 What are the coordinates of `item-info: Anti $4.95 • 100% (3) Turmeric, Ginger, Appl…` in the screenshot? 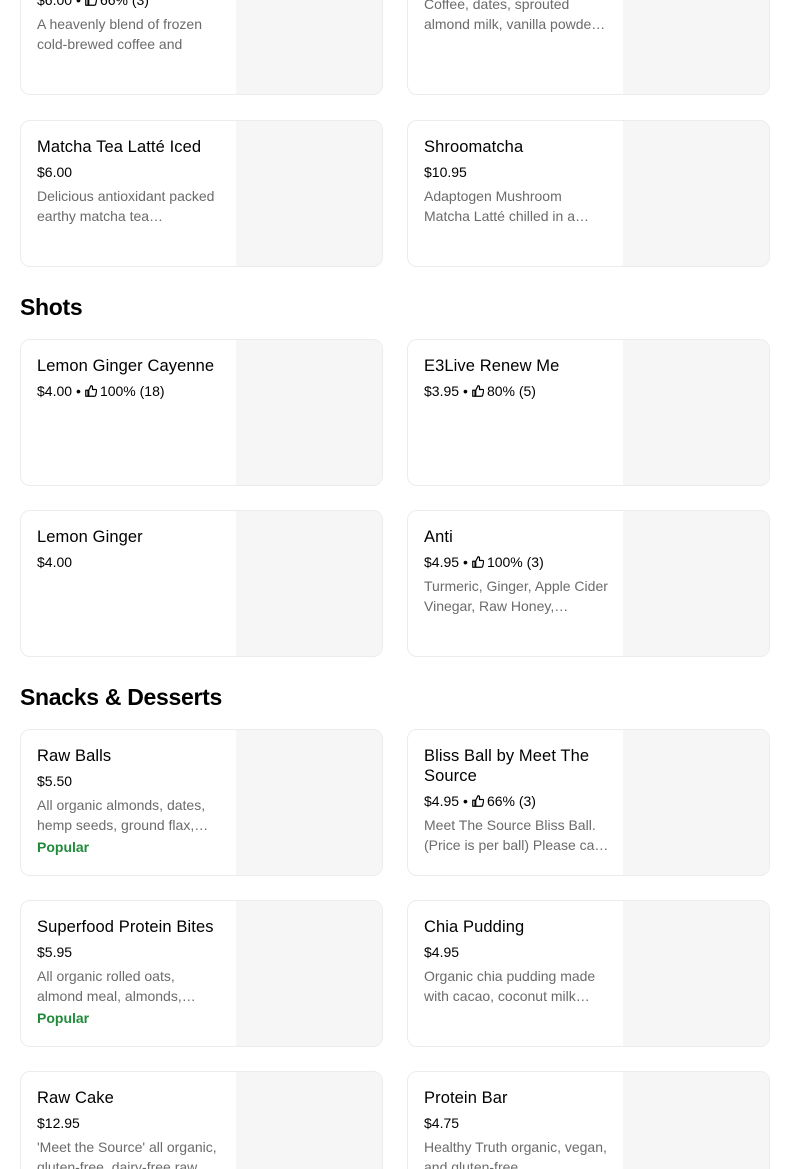 It's located at (517, 571).